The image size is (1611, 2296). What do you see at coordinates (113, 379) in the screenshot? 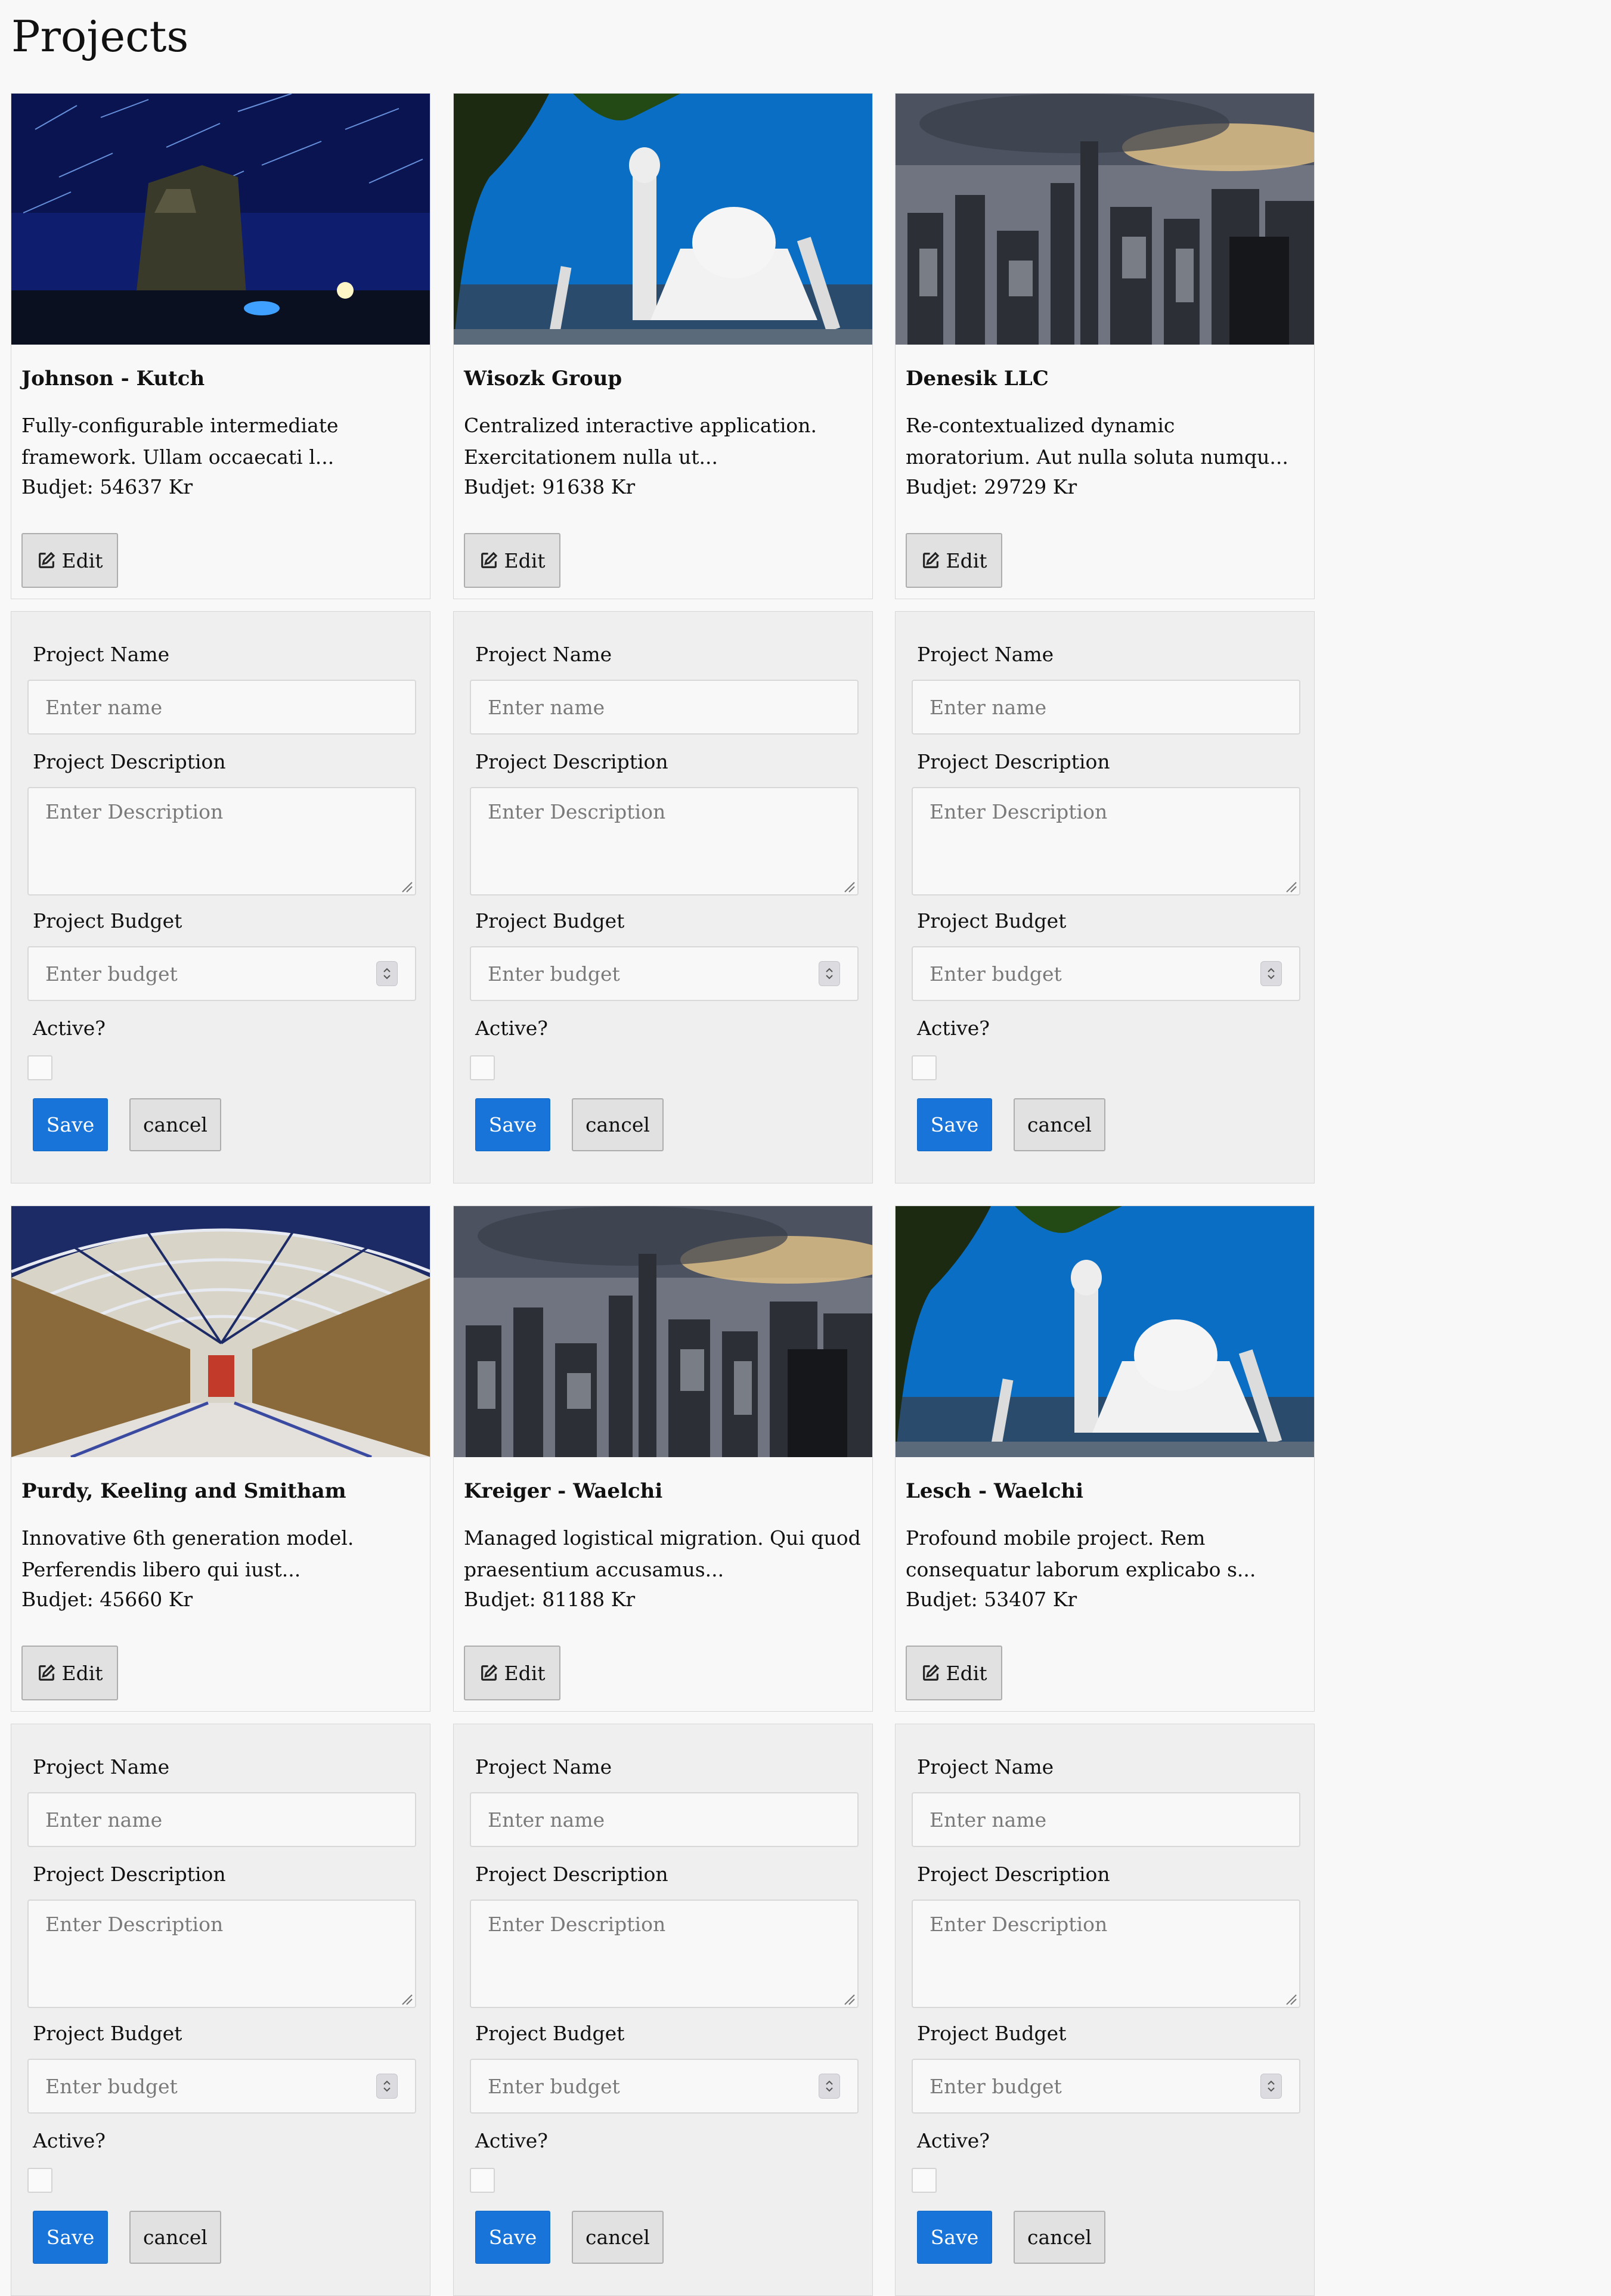
I see `project-title: Johnson - Kutch` at bounding box center [113, 379].